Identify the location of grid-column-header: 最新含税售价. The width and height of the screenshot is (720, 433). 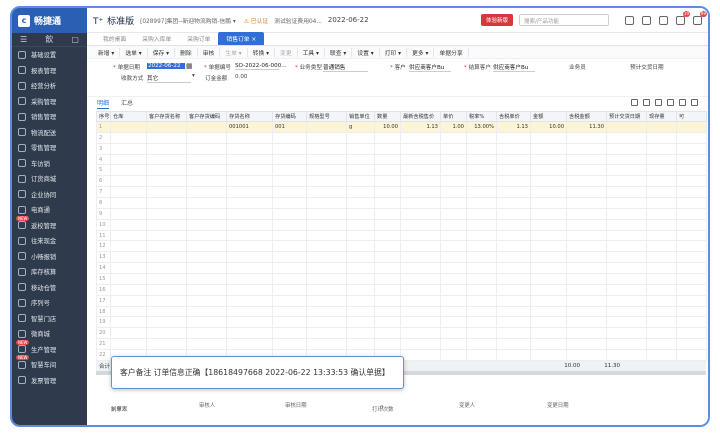
(420, 116).